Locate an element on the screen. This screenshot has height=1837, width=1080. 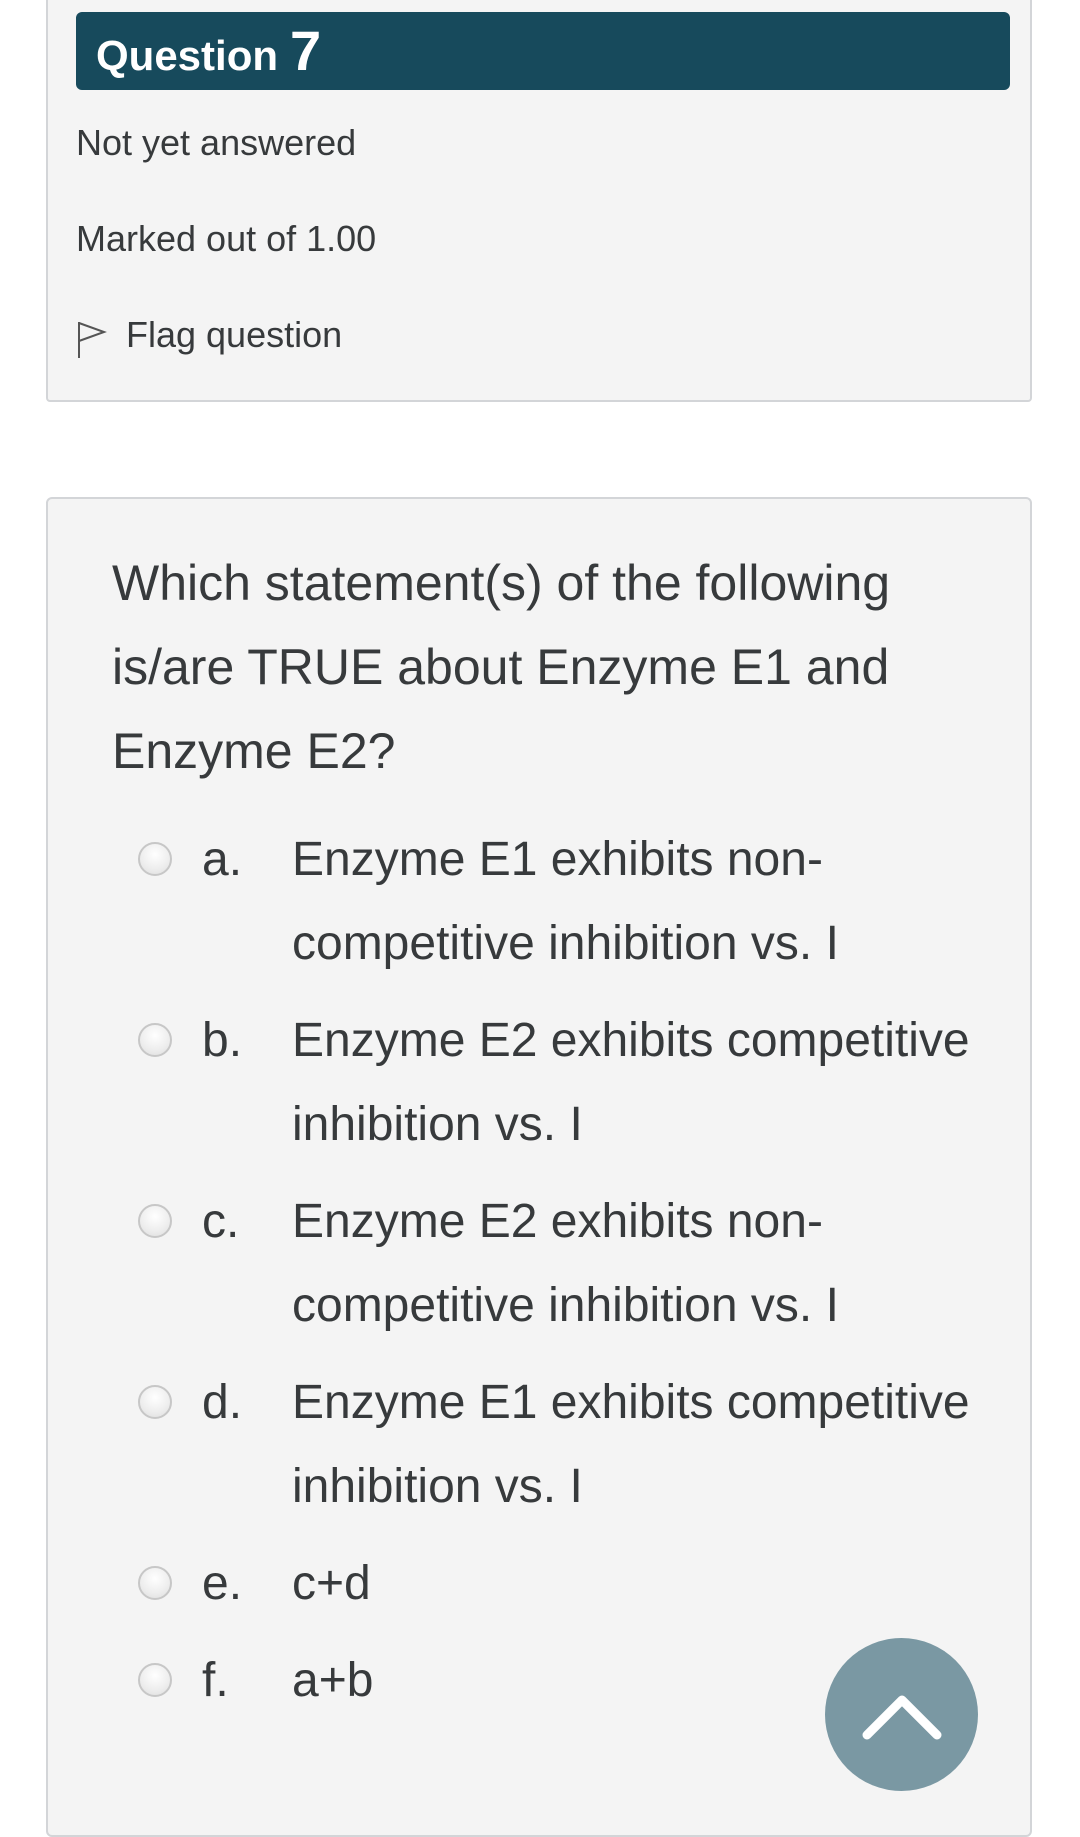
answer-letter: b. is located at coordinates (222, 1040).